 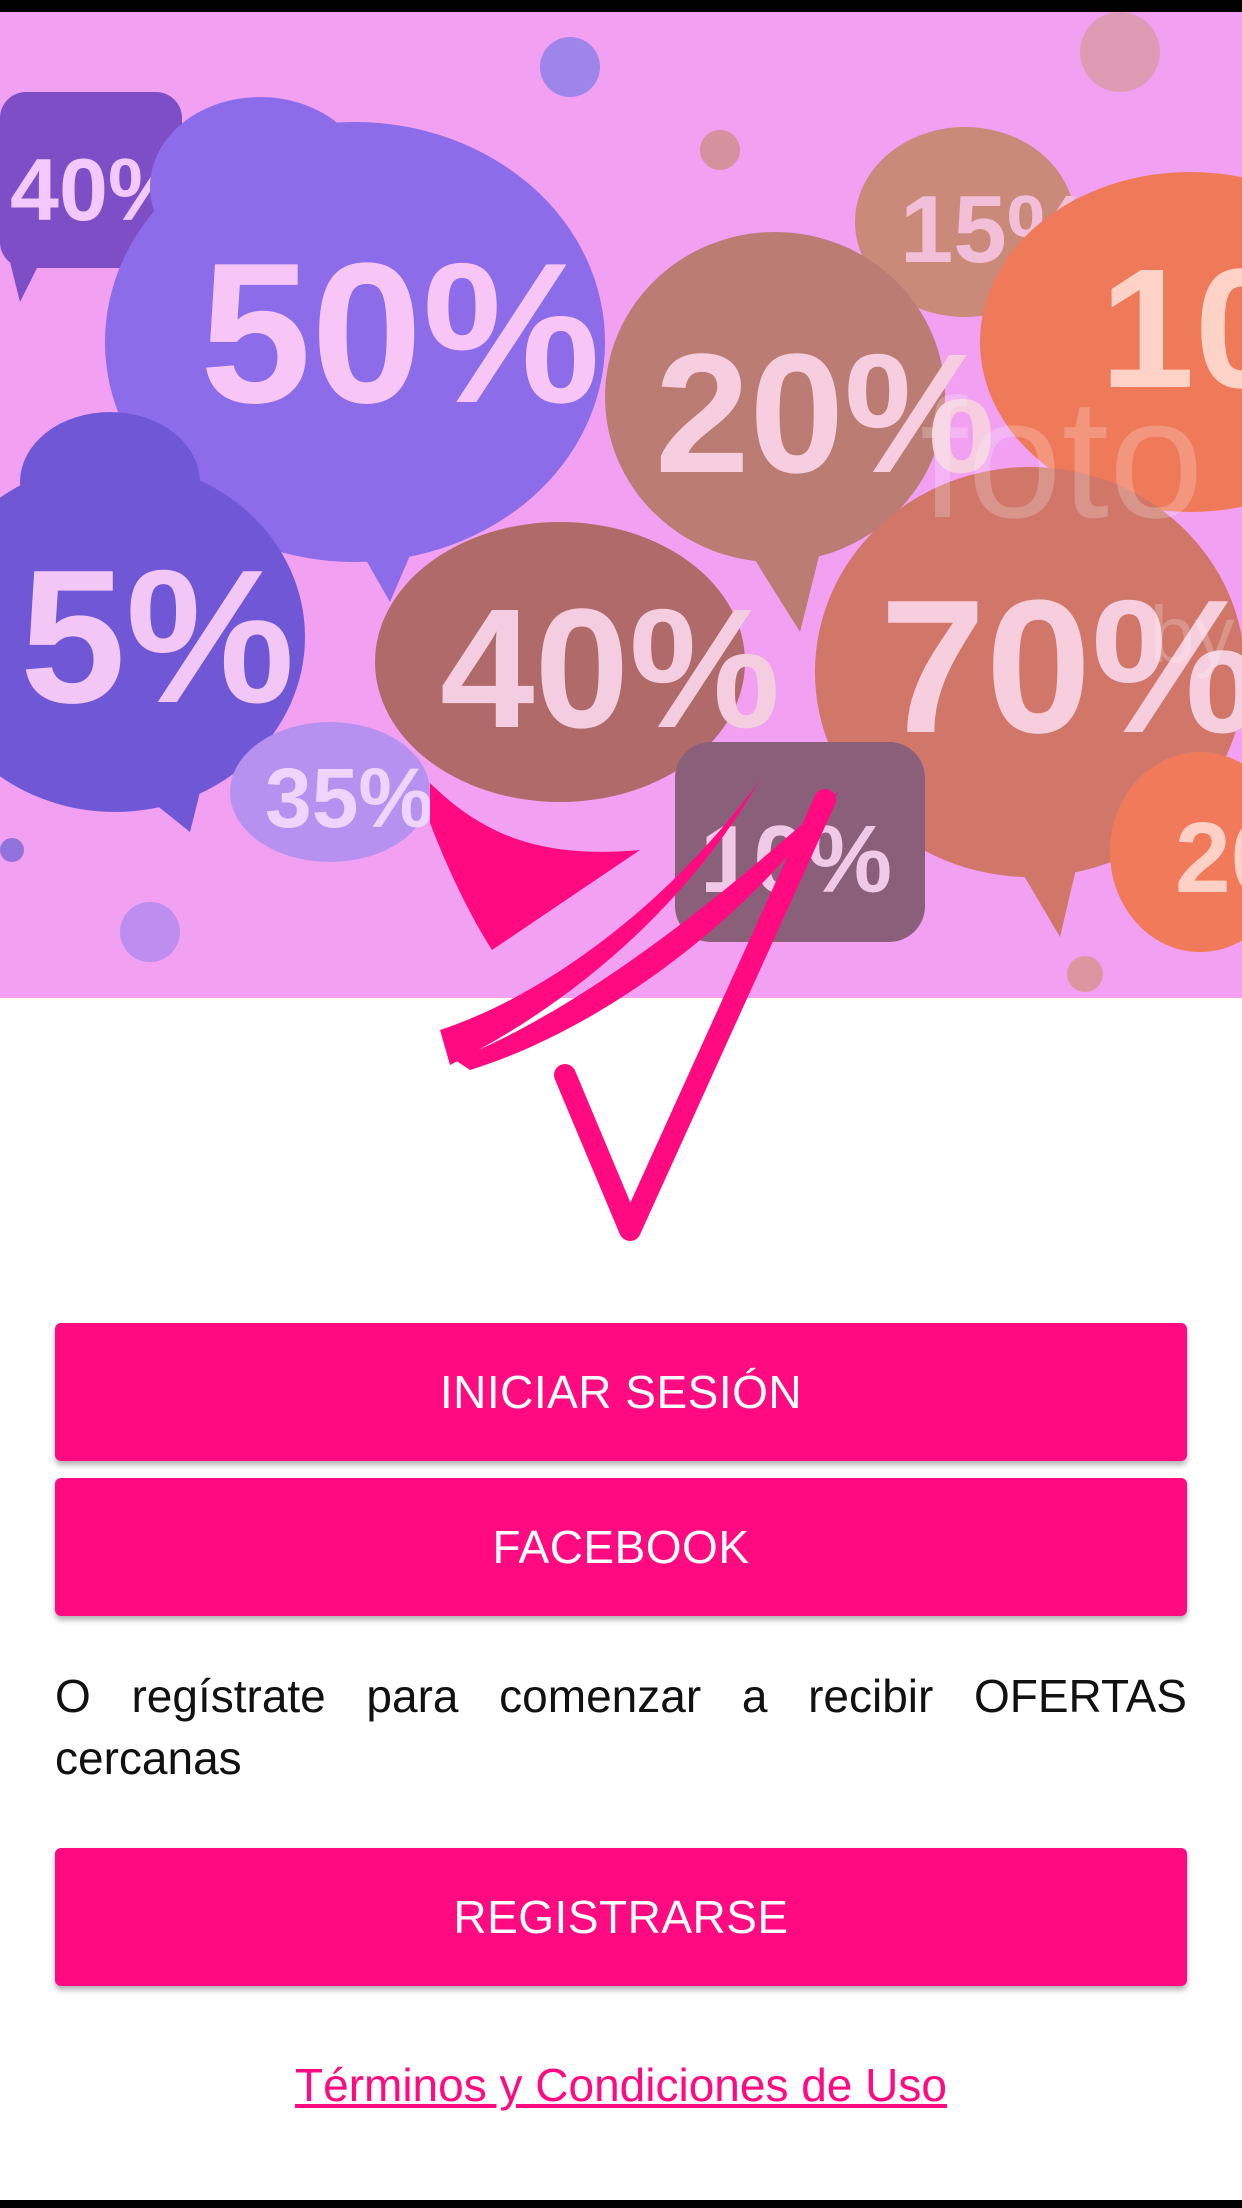 I want to click on percent-label: 40%, so click(x=610, y=669).